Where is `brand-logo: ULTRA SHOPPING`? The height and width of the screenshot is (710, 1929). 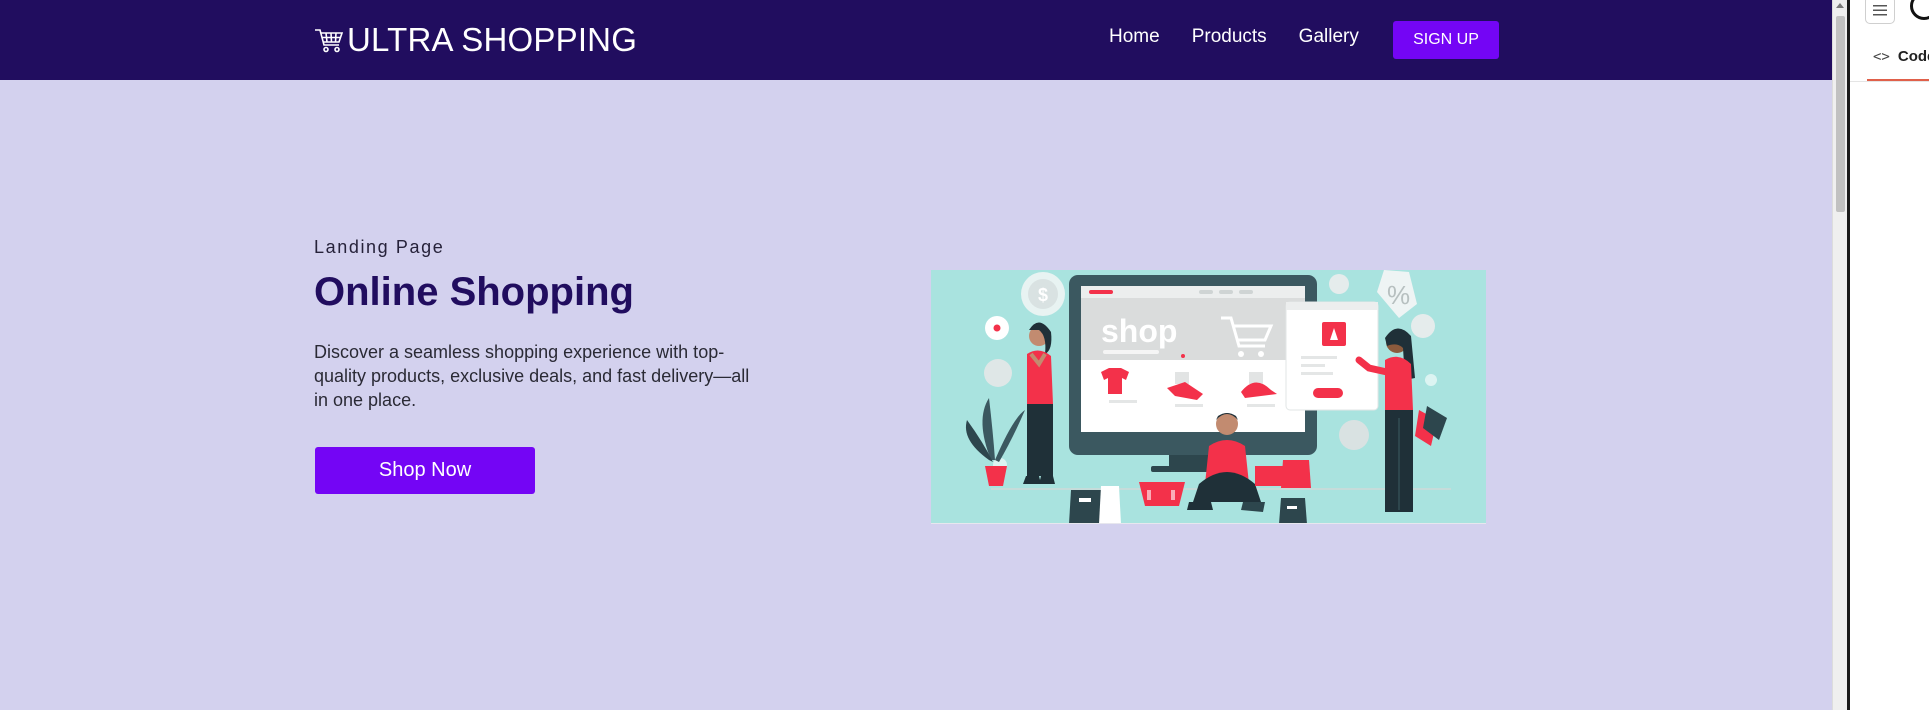
brand-logo: ULTRA SHOPPING is located at coordinates (475, 40).